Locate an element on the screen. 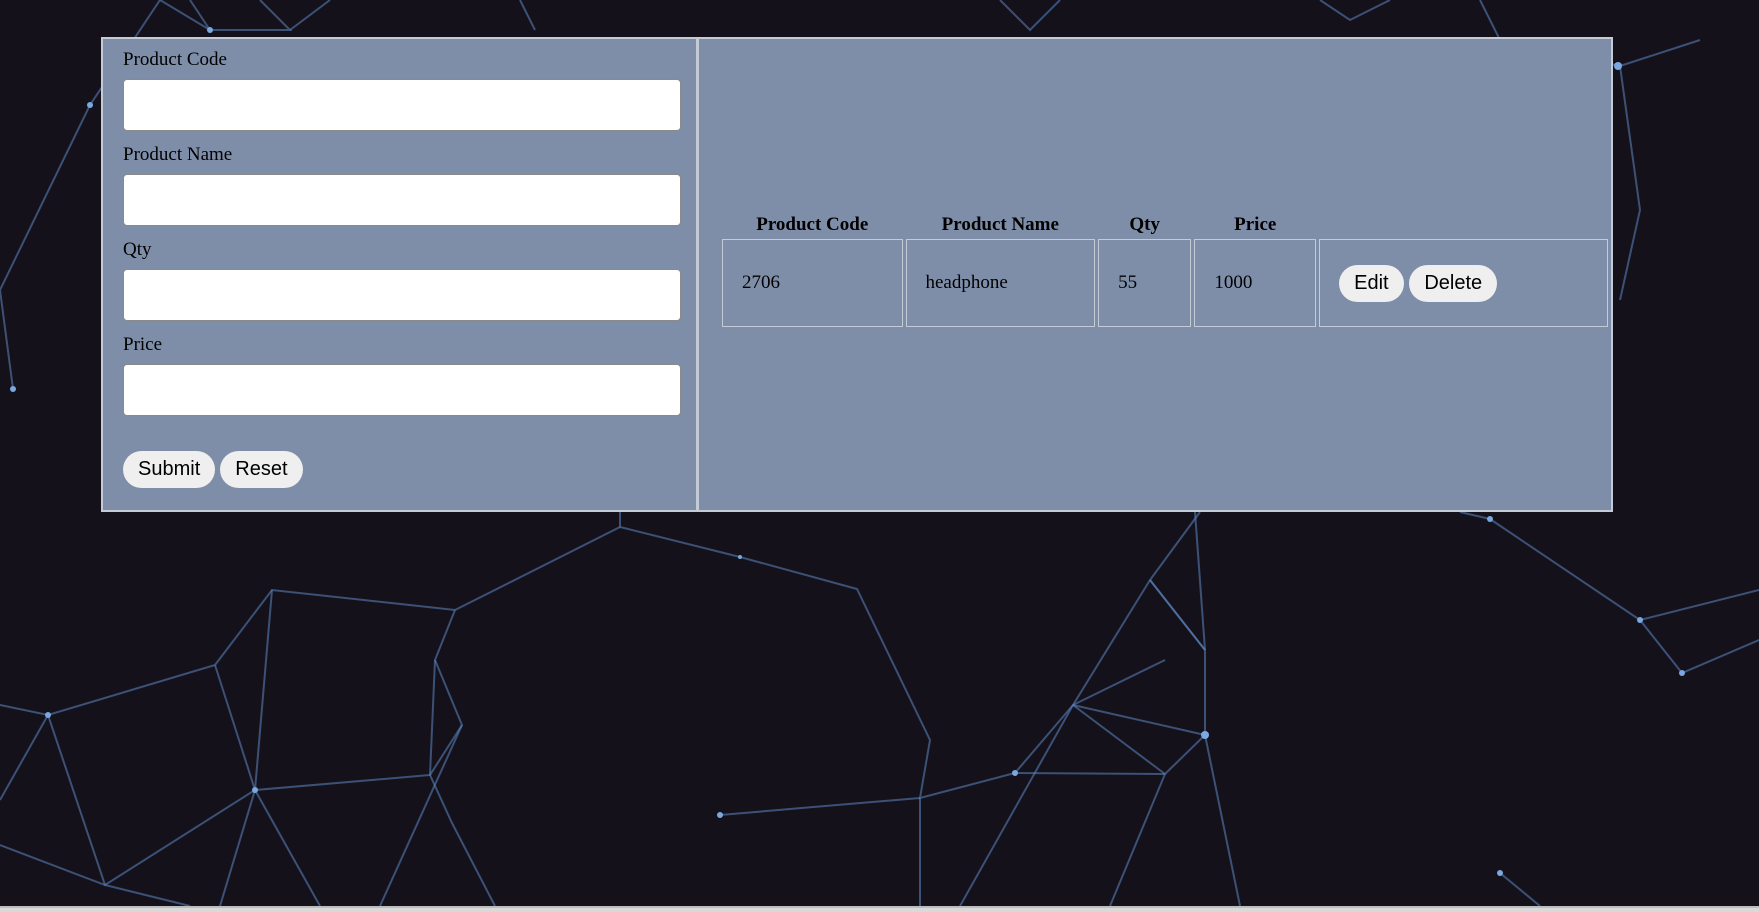 The width and height of the screenshot is (1759, 912). table-row: 2706 headphone 55 1000 Edit Delete is located at coordinates (1165, 283).